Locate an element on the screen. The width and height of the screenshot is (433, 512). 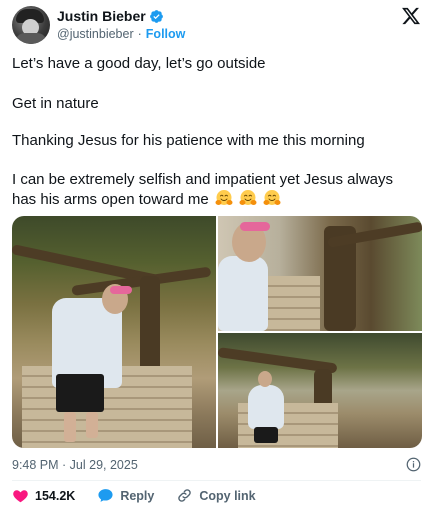
follow-button: Follow is located at coordinates (166, 34).